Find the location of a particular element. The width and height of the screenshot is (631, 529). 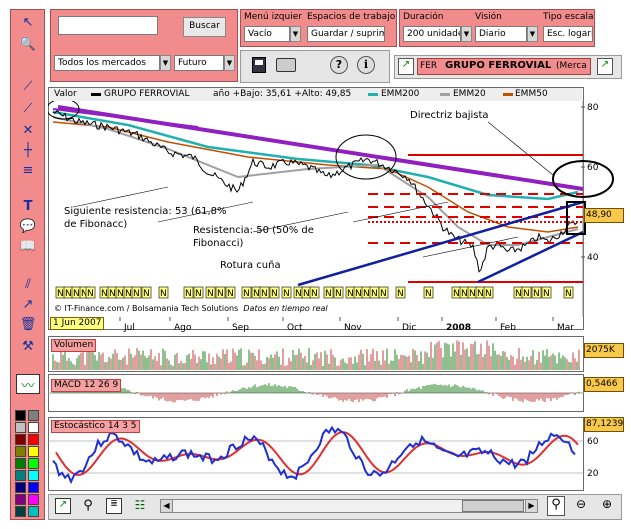

menu-dropdown-icon: ▼ is located at coordinates (295, 34).